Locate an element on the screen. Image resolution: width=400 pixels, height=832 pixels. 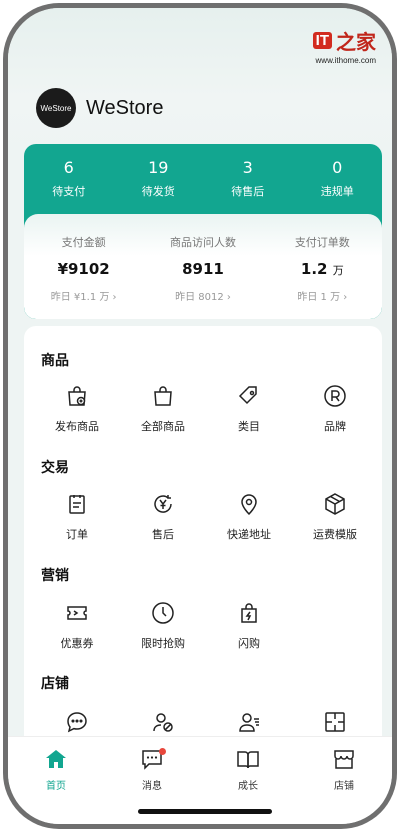
status-count: 0 is located at coordinates (337, 167).